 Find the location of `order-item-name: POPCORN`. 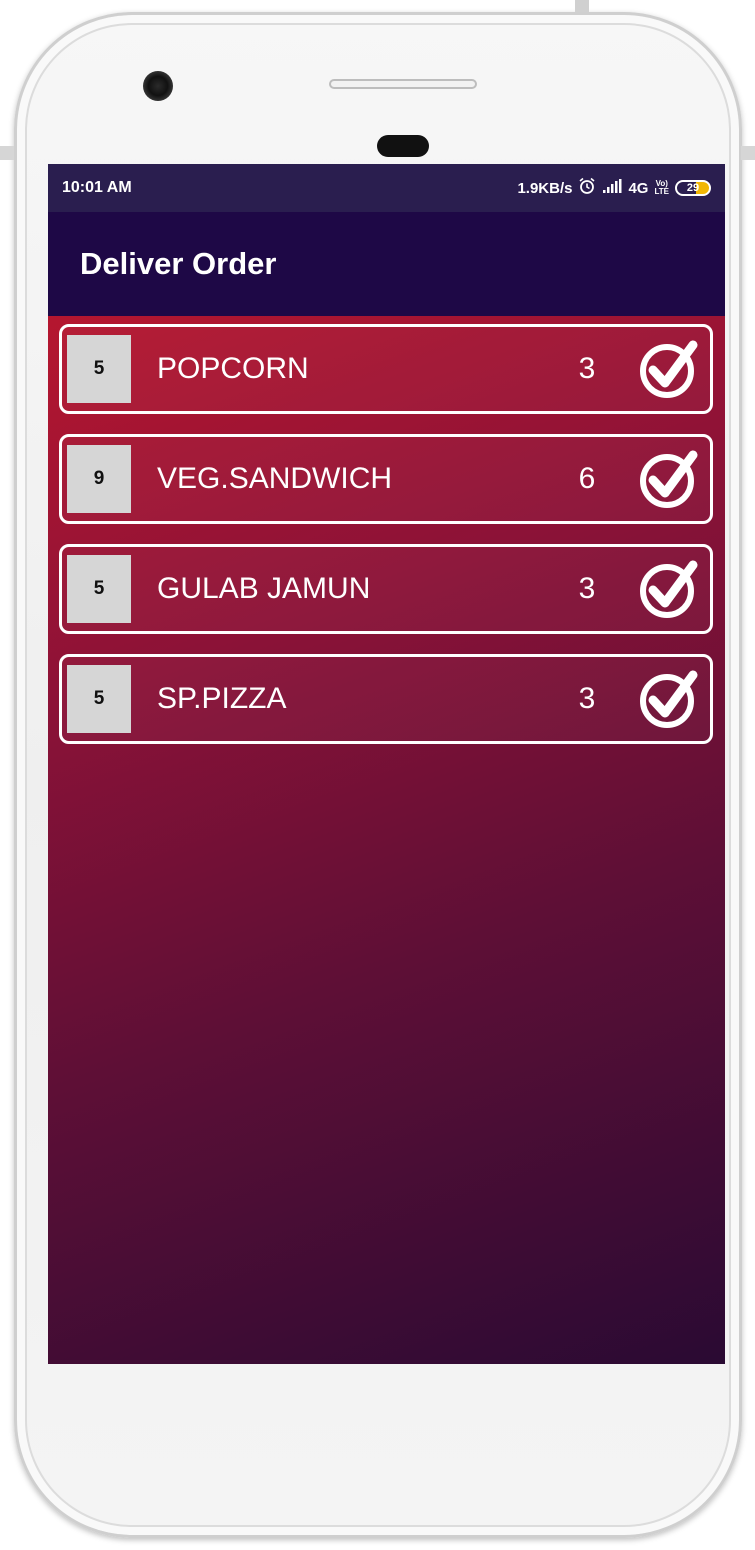

order-item-name: POPCORN is located at coordinates (233, 368).